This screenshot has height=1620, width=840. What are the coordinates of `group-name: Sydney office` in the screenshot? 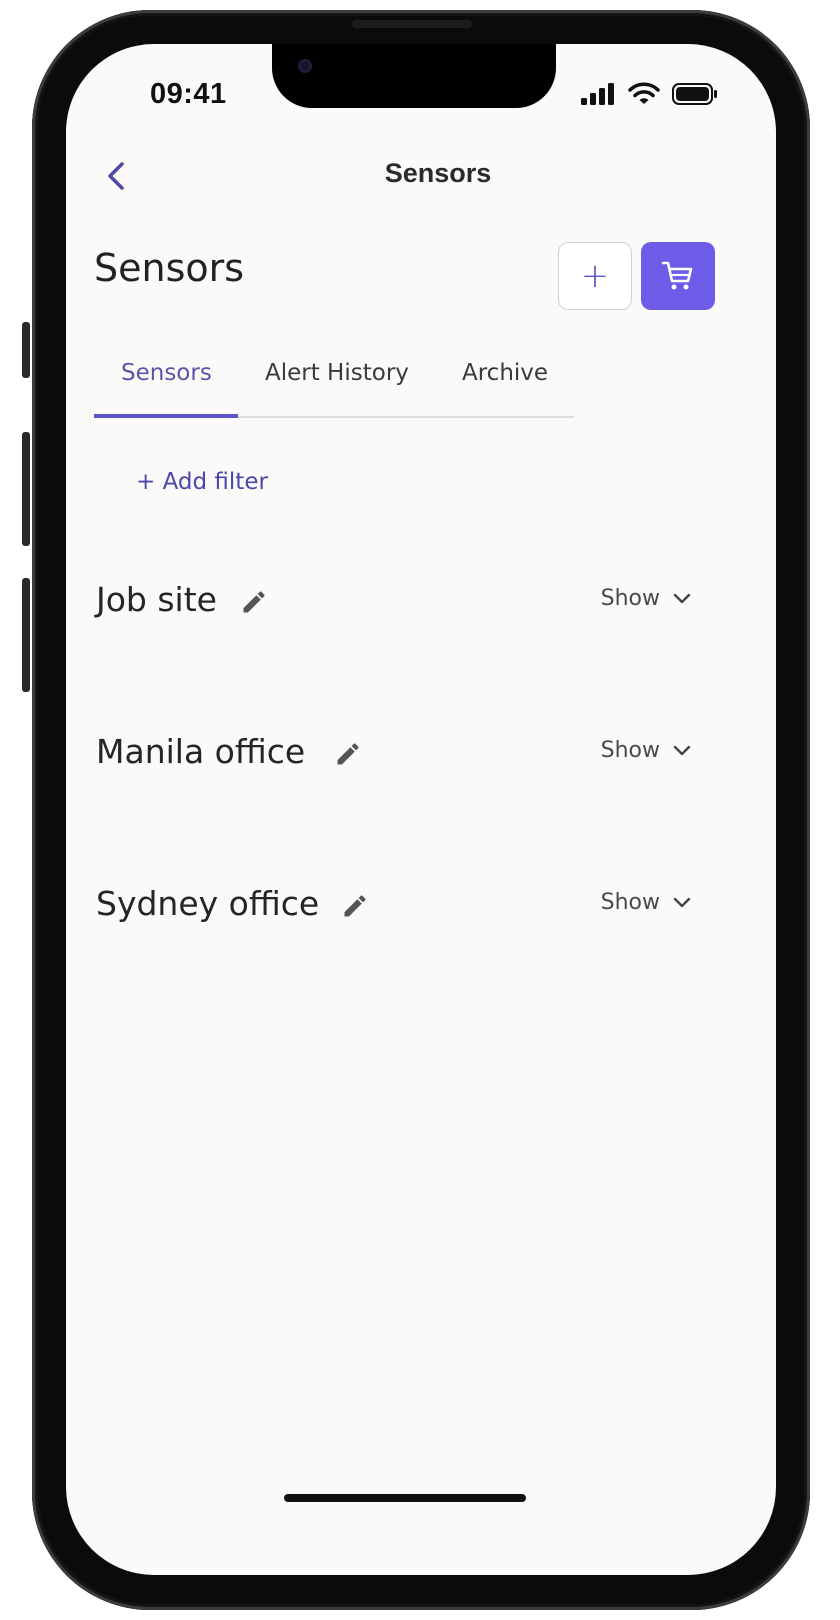 It's located at (208, 903).